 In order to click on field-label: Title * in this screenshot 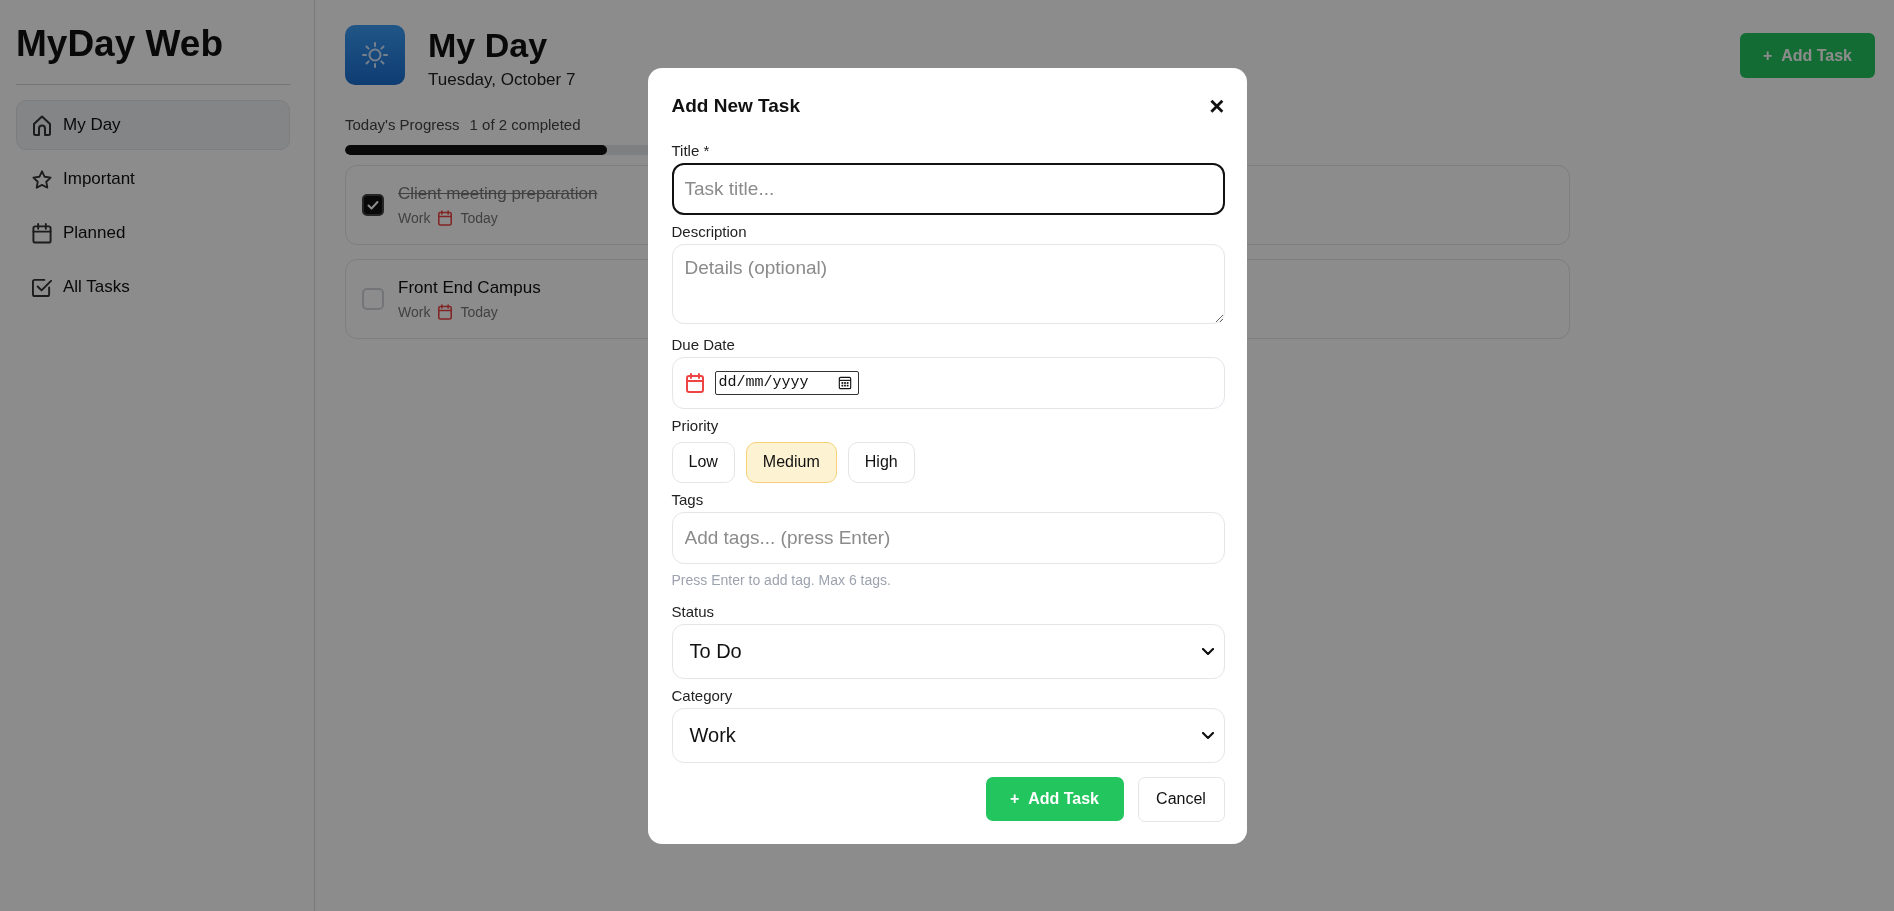, I will do `click(690, 150)`.